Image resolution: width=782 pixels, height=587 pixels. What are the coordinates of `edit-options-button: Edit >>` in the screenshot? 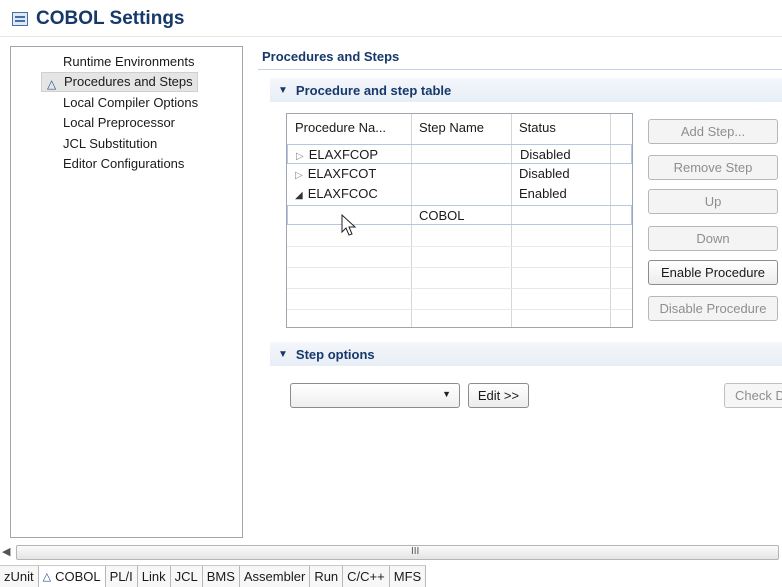 It's located at (498, 395).